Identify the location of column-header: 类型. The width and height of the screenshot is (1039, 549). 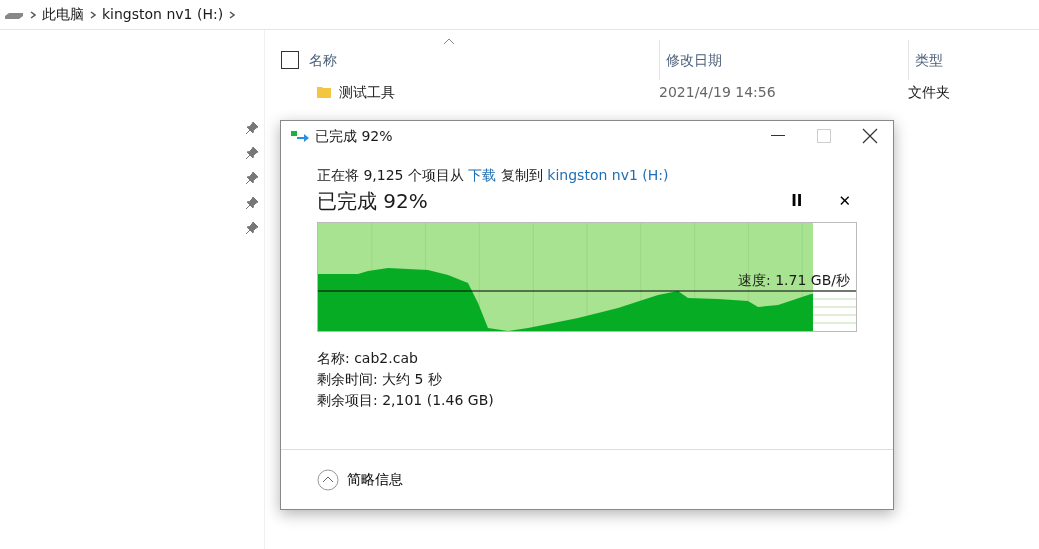
(929, 60).